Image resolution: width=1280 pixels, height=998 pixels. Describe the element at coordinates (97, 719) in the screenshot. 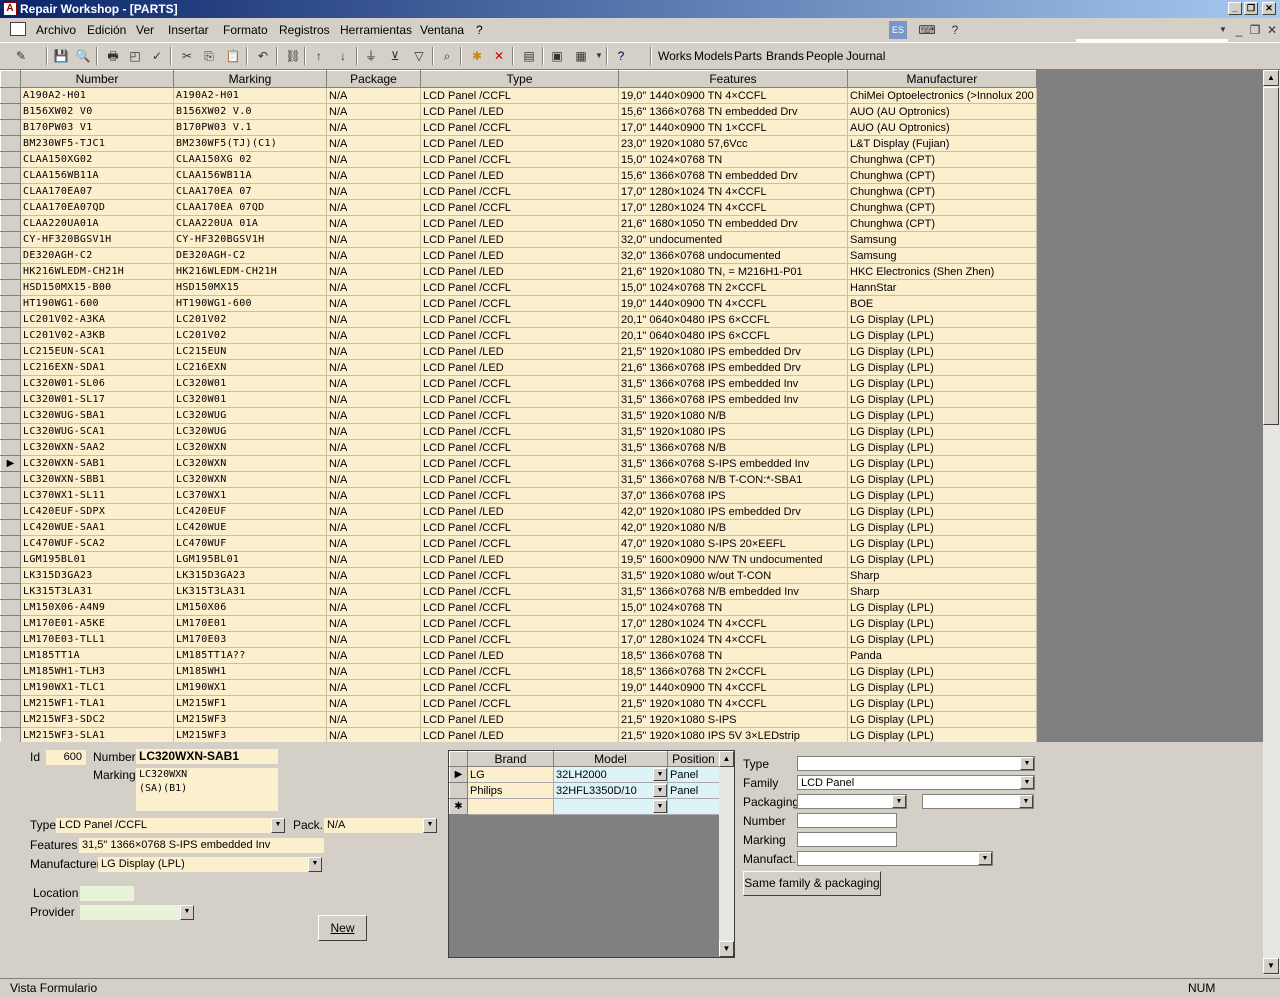

I see `cell-number: LM215WF3-SDC2` at that location.